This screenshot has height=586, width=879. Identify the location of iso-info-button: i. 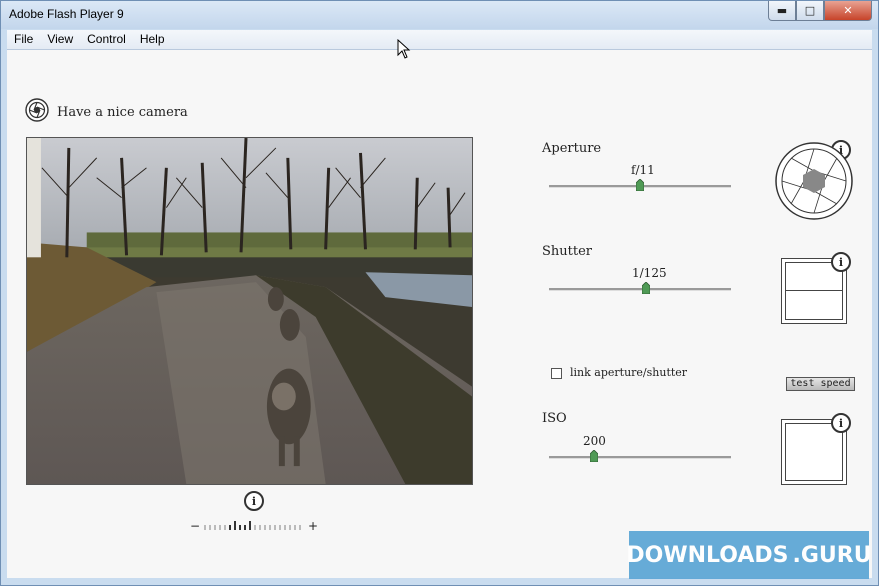
(841, 423).